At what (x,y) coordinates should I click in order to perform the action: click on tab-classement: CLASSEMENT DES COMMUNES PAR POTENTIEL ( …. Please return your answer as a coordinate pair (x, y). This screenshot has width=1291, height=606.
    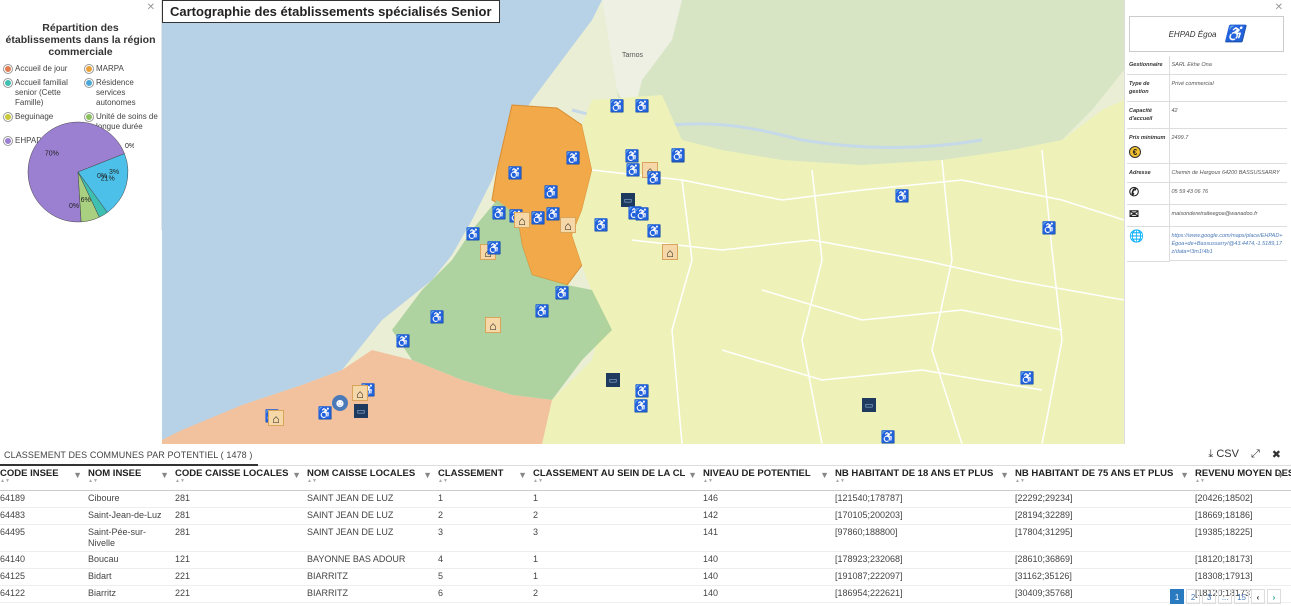
    Looking at the image, I should click on (129, 455).